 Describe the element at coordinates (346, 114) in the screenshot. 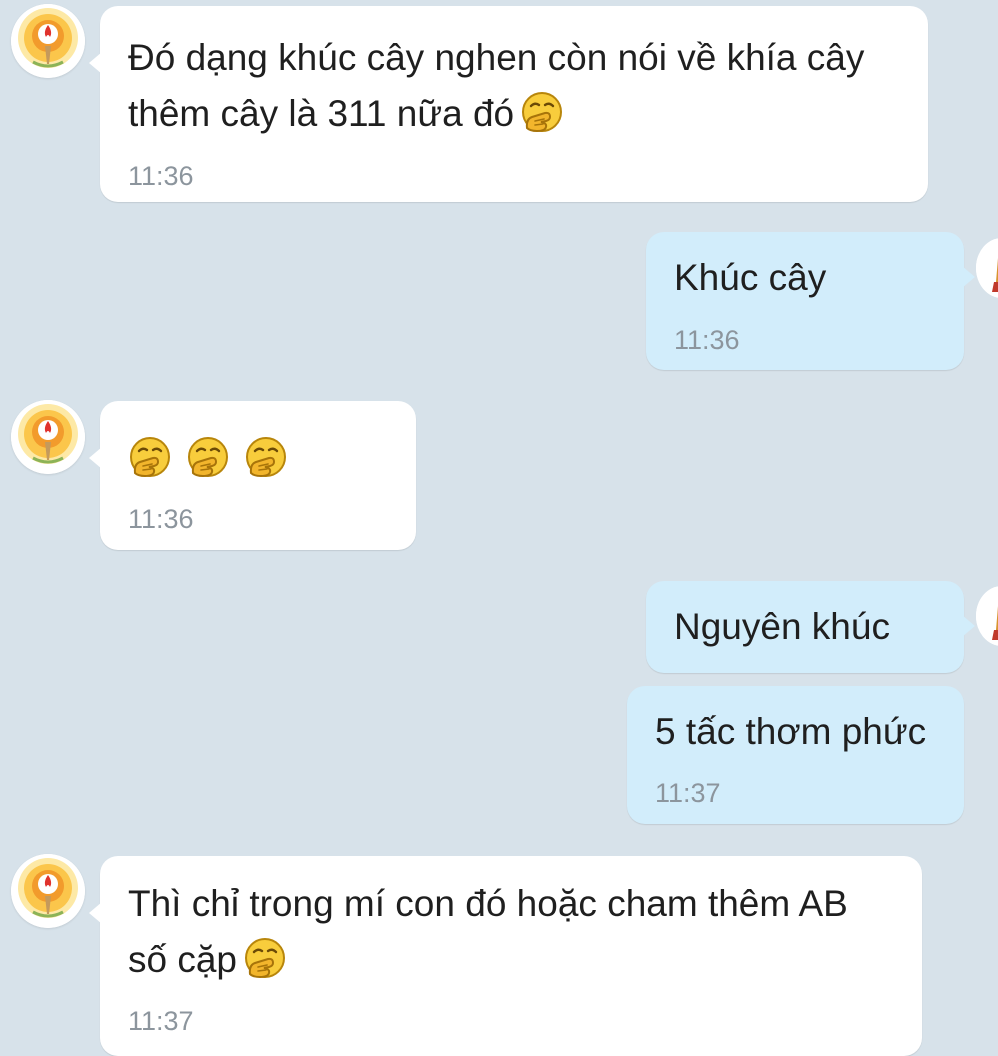

I see `message-text-line: thêm cây là 311 nữa đó` at that location.